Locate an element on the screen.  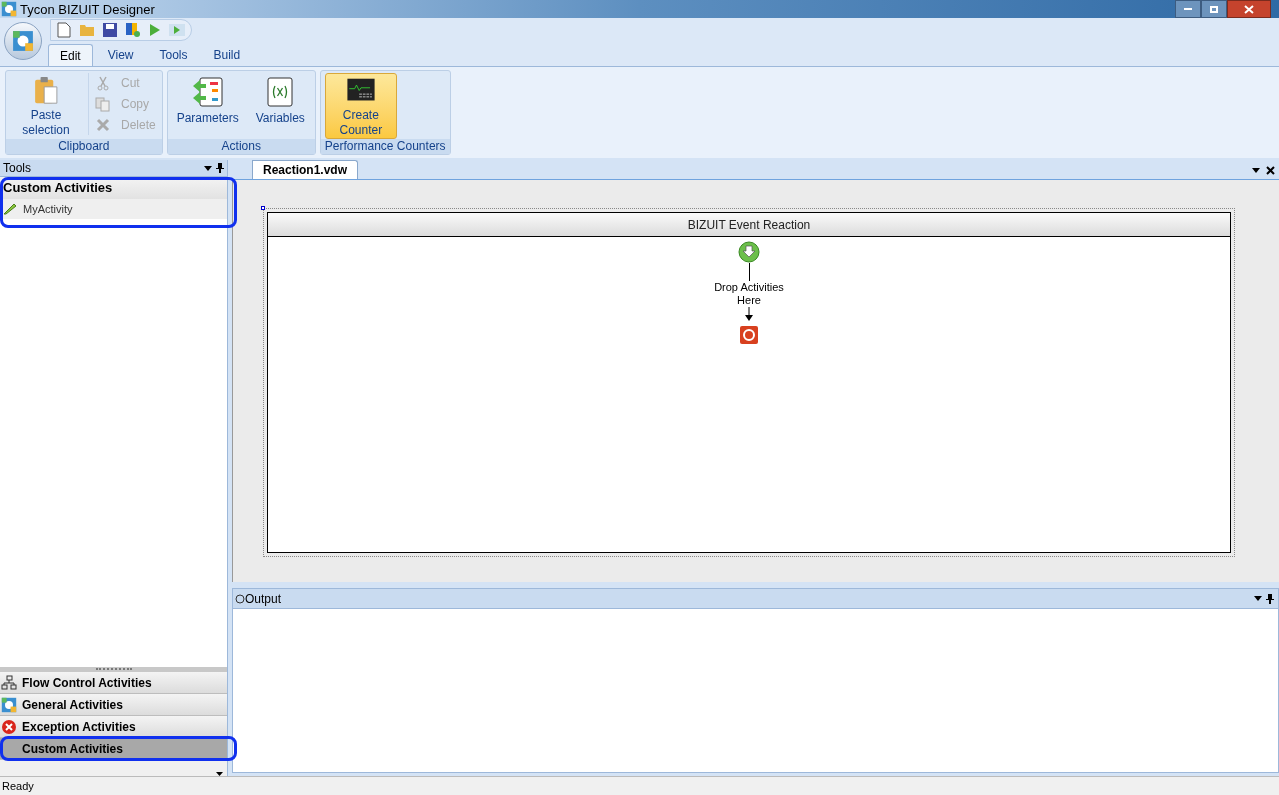
minimize-button is located at coordinates (1188, 9).